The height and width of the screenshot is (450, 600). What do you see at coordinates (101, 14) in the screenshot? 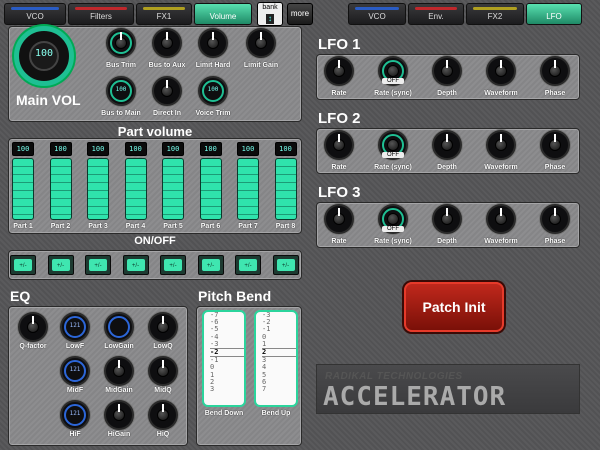
I see `tab-filters: Filters` at bounding box center [101, 14].